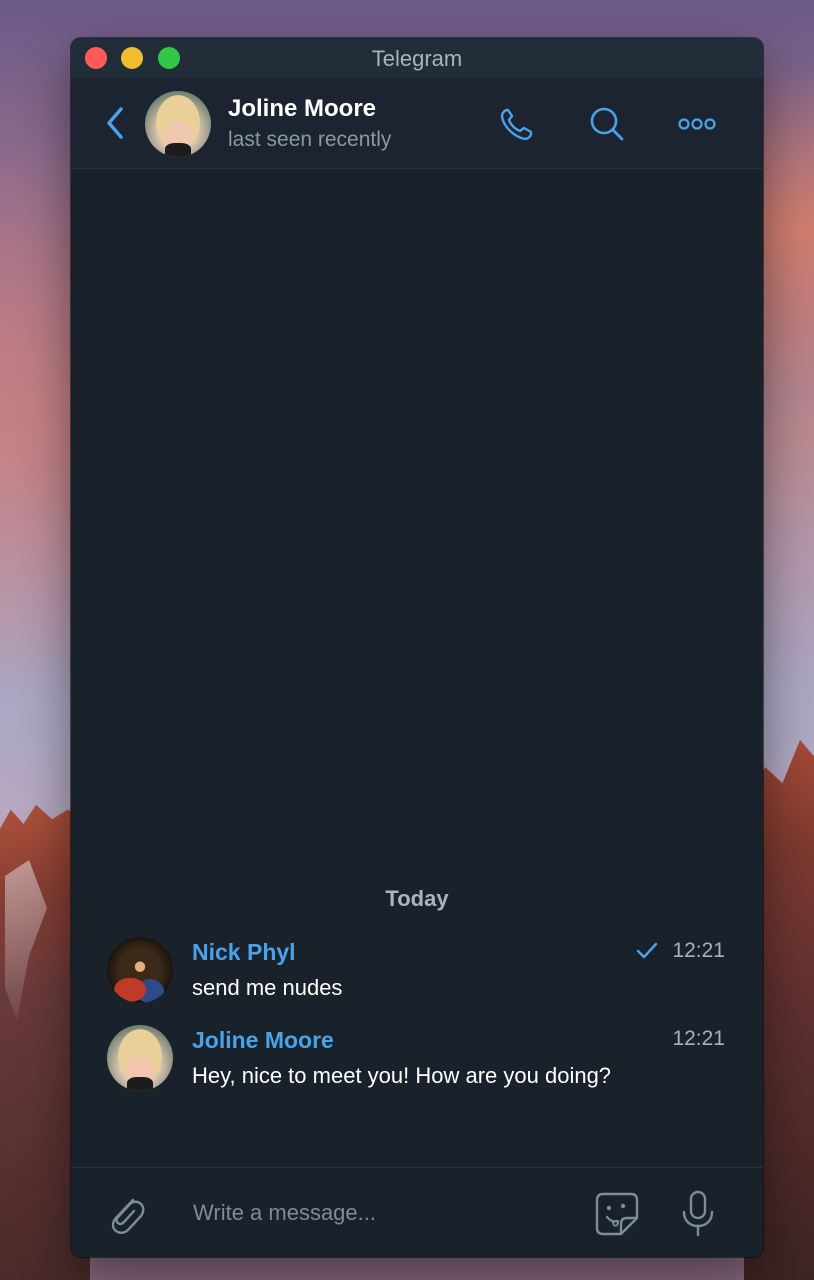 Image resolution: width=814 pixels, height=1280 pixels. I want to click on search-button, so click(607, 124).